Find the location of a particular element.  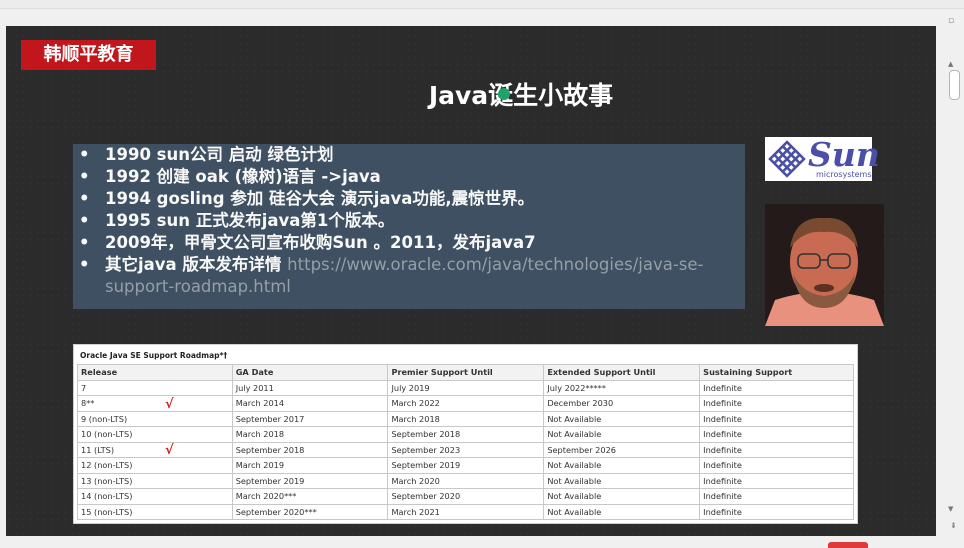

table-cell: September 2023 is located at coordinates (466, 449).